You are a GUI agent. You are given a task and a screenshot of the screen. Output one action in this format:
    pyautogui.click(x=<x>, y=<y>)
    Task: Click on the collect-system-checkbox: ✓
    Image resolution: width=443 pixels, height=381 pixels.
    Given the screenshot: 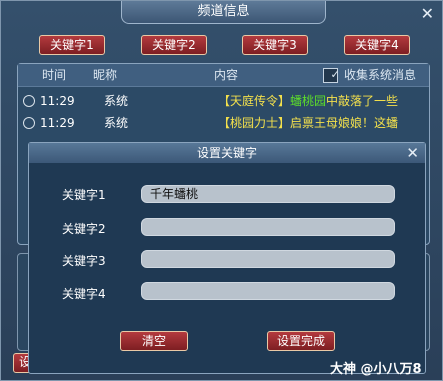 What is the action you would take?
    pyautogui.click(x=331, y=75)
    